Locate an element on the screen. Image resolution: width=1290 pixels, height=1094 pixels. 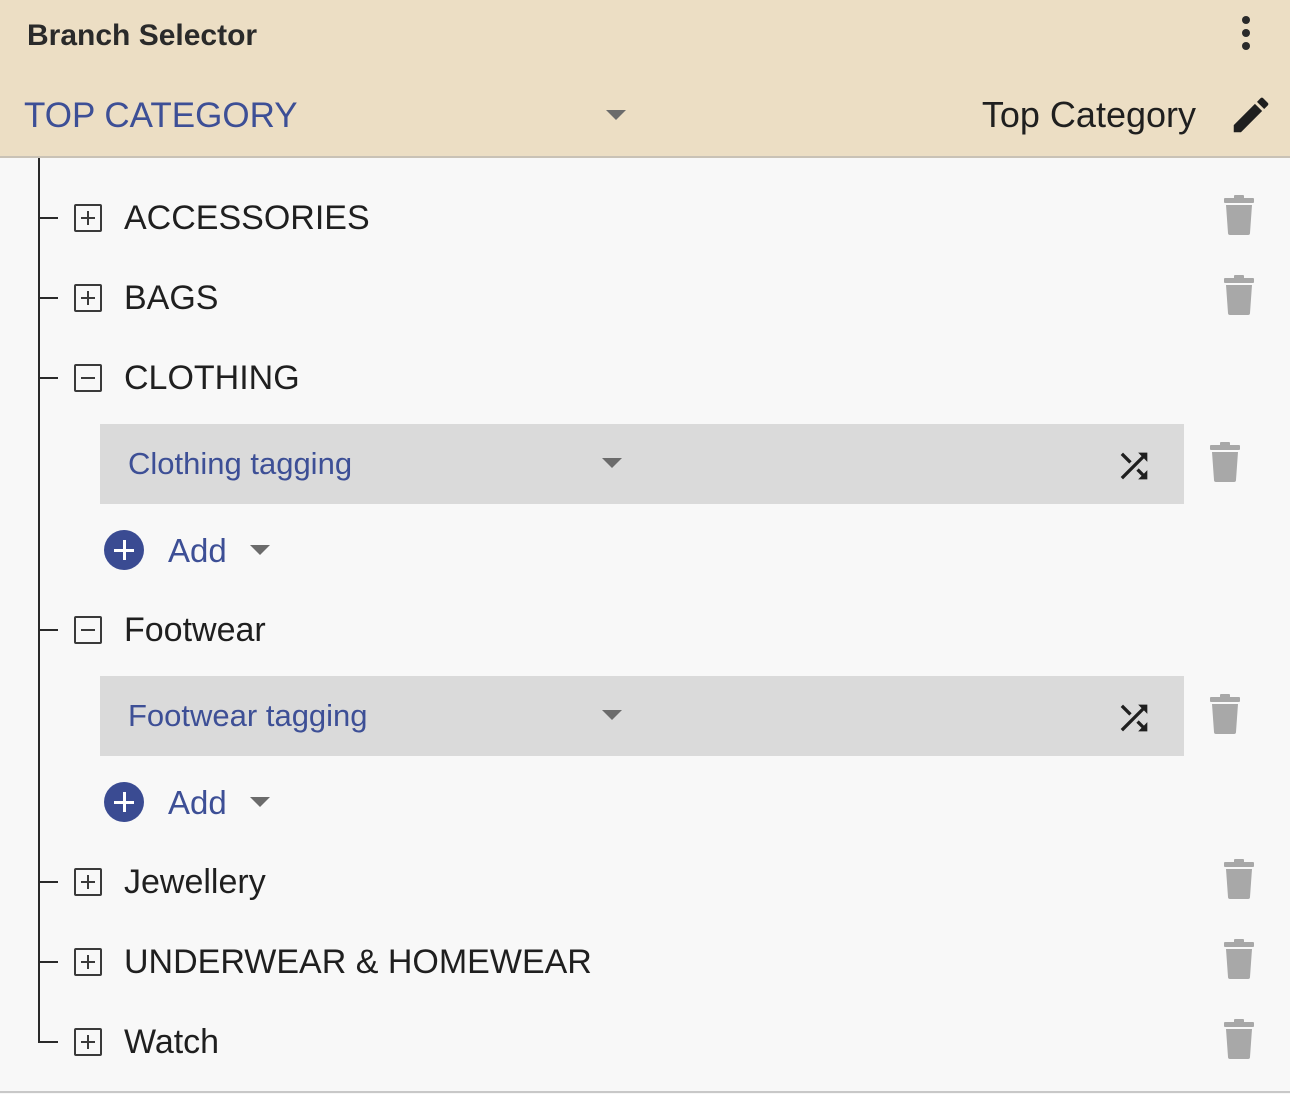
tree-node: ACCESSORIES is located at coordinates (645, 218).